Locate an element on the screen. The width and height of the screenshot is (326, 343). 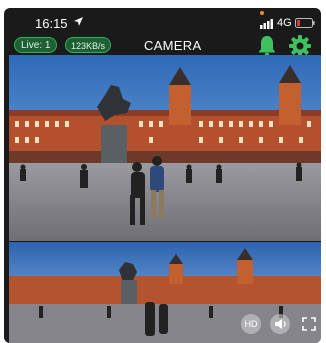
network-type: 4G is located at coordinates (284, 23).